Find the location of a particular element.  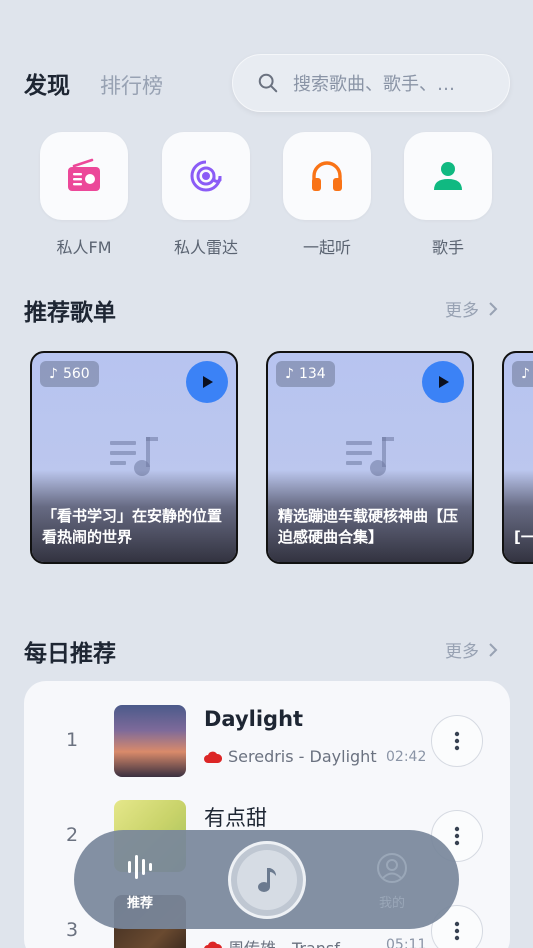

play-count: 560 is located at coordinates (76, 374).